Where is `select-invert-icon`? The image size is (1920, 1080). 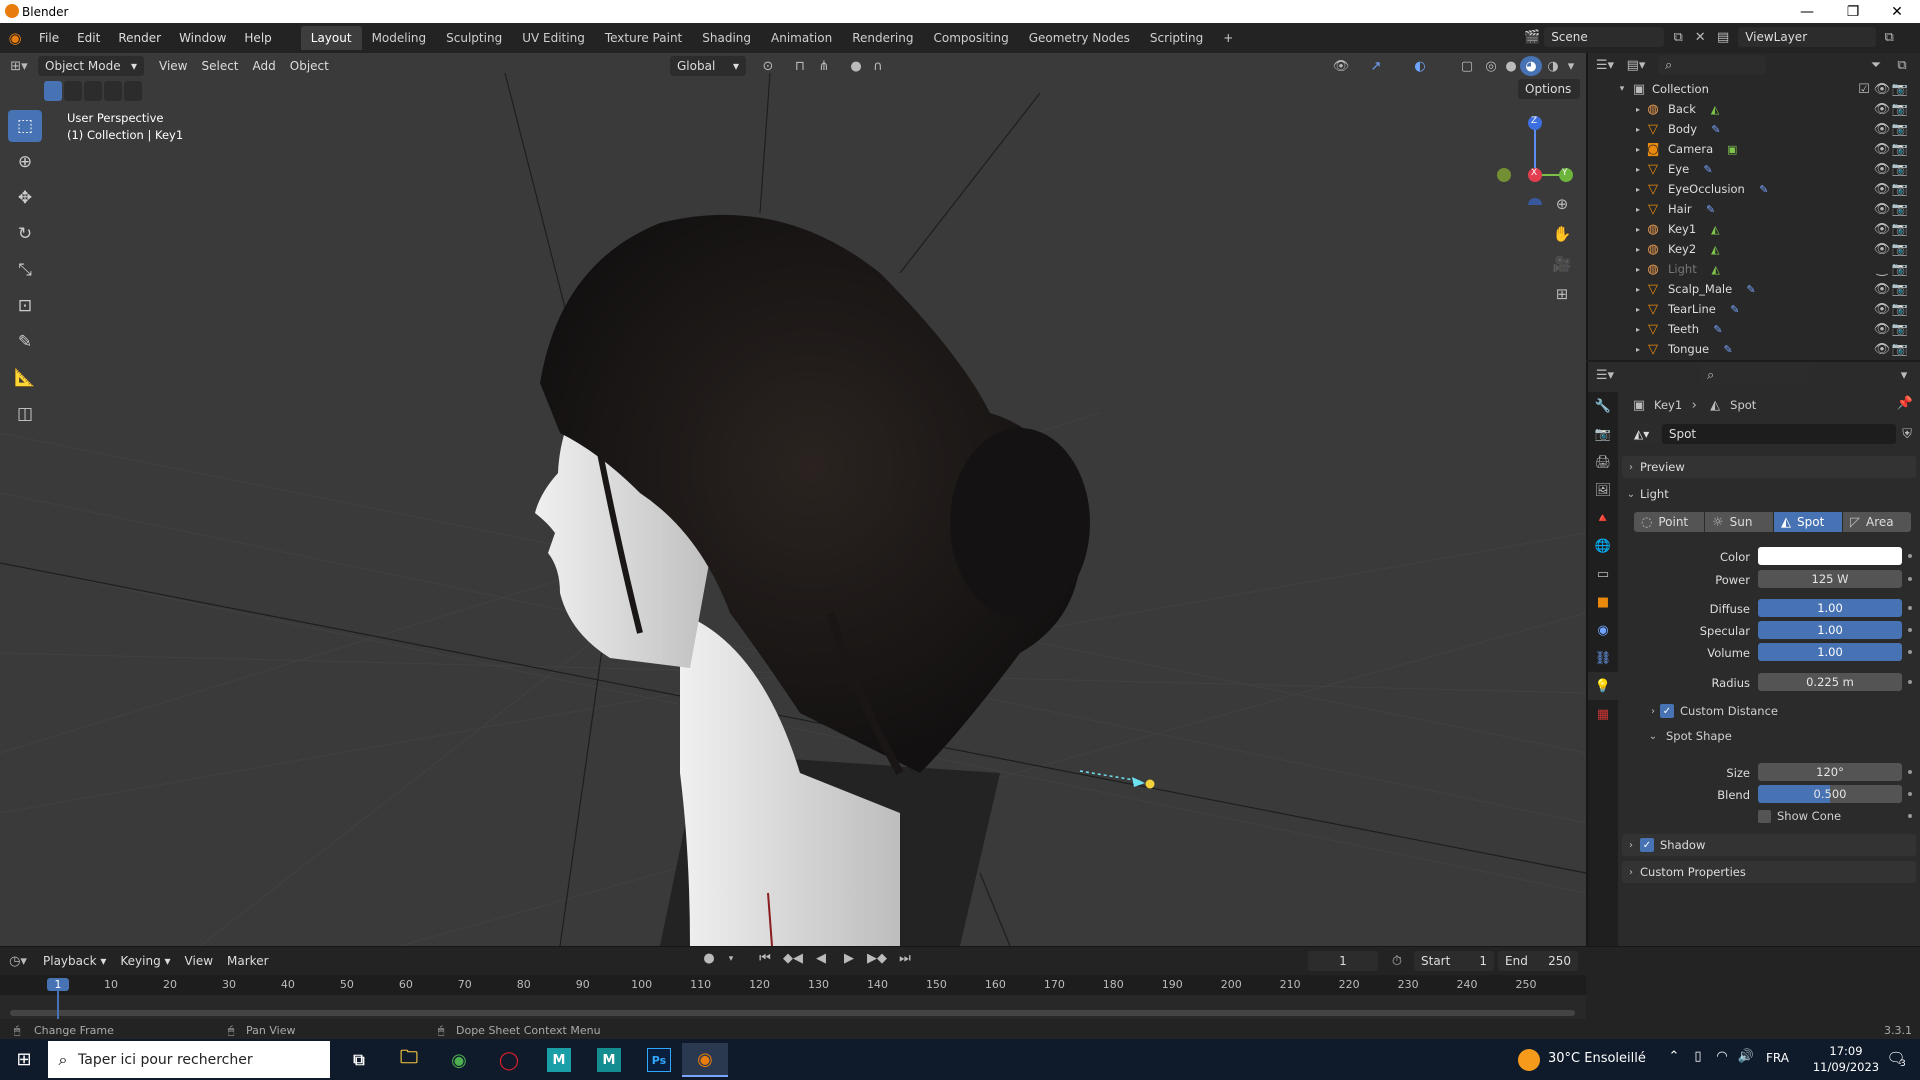
select-invert-icon is located at coordinates (113, 91).